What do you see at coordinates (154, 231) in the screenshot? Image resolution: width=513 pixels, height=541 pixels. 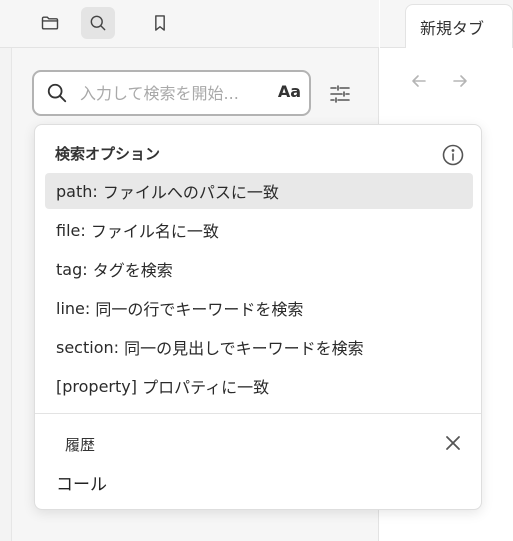 I see `option-desc: ファイル名に一致` at bounding box center [154, 231].